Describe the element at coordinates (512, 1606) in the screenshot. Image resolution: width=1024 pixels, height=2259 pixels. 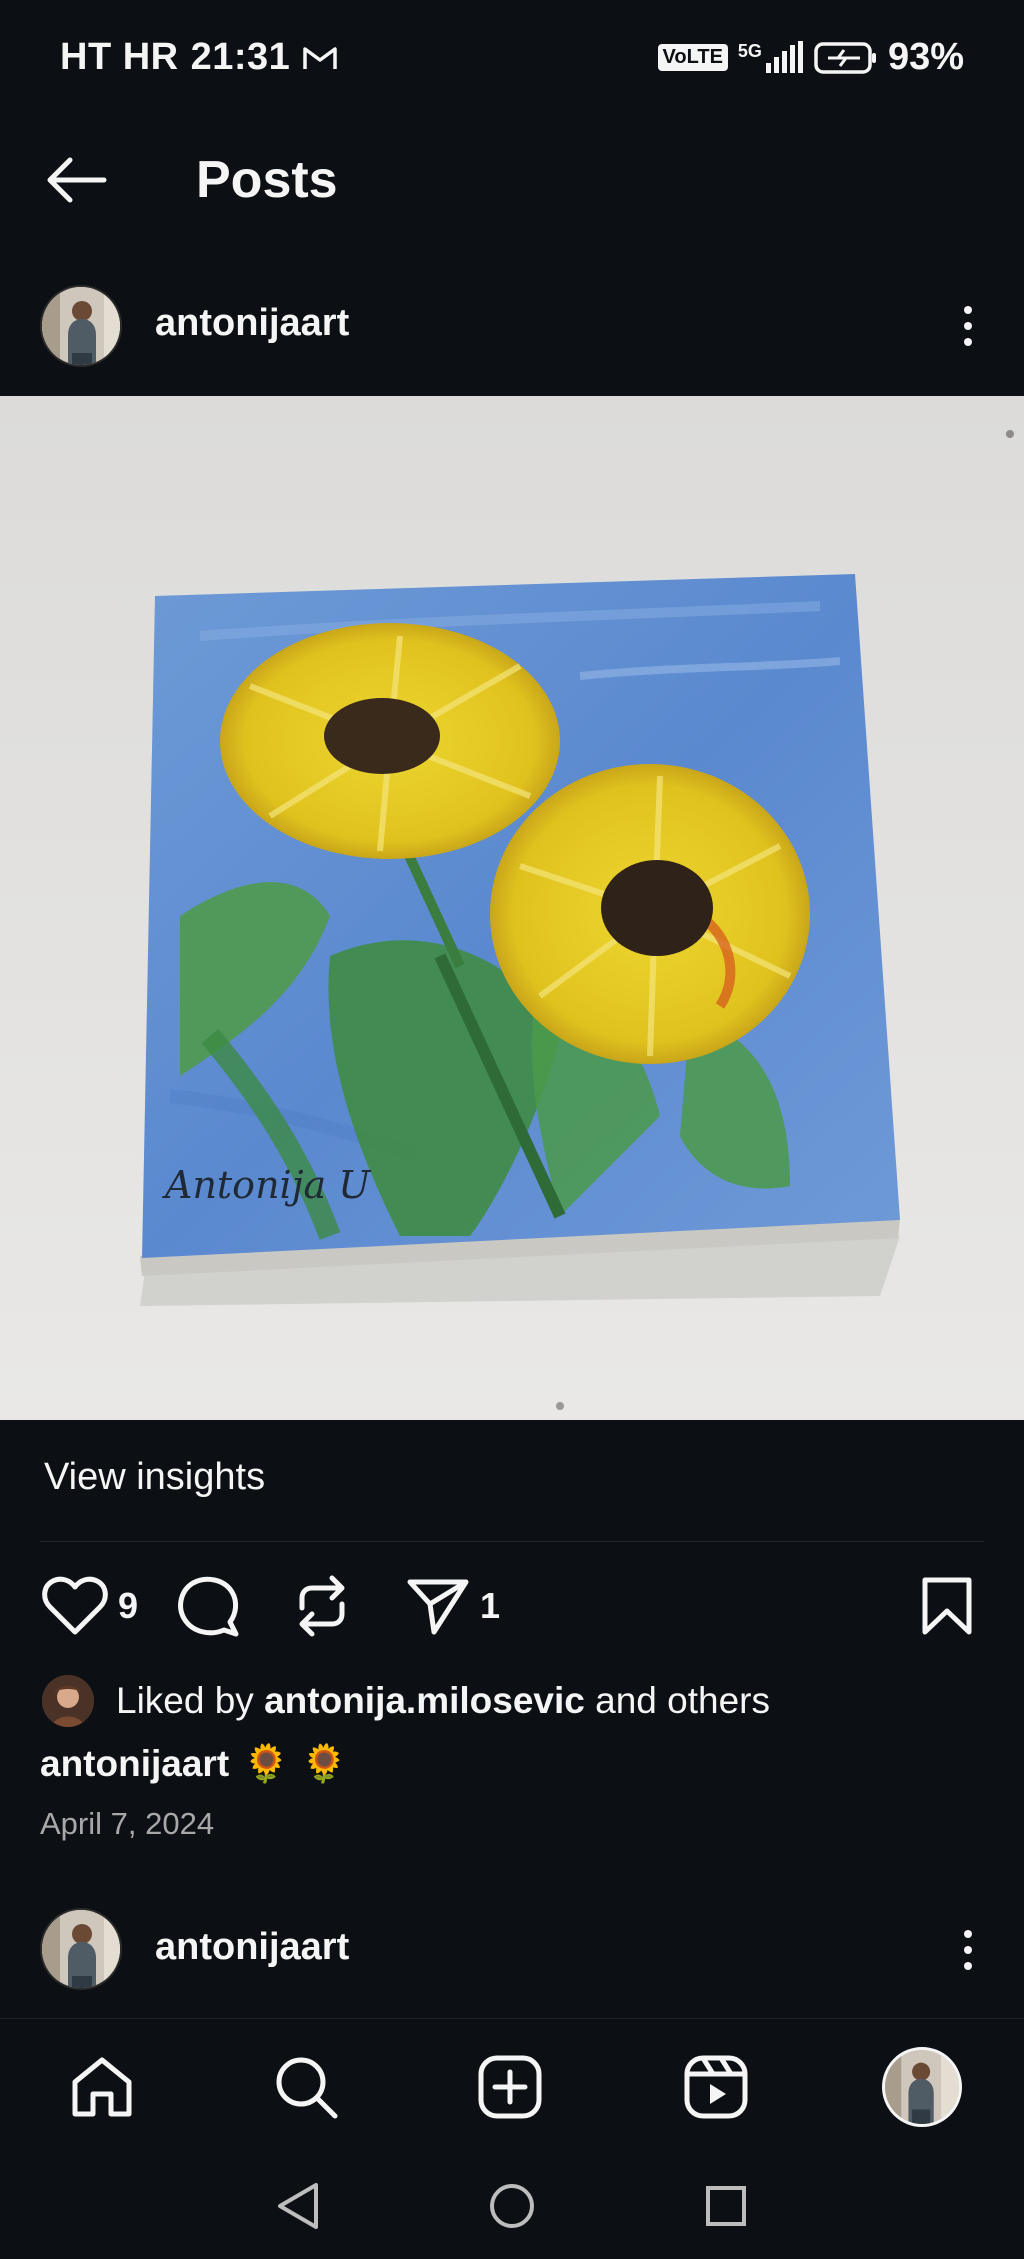
I see `post-actions: 9 1` at that location.